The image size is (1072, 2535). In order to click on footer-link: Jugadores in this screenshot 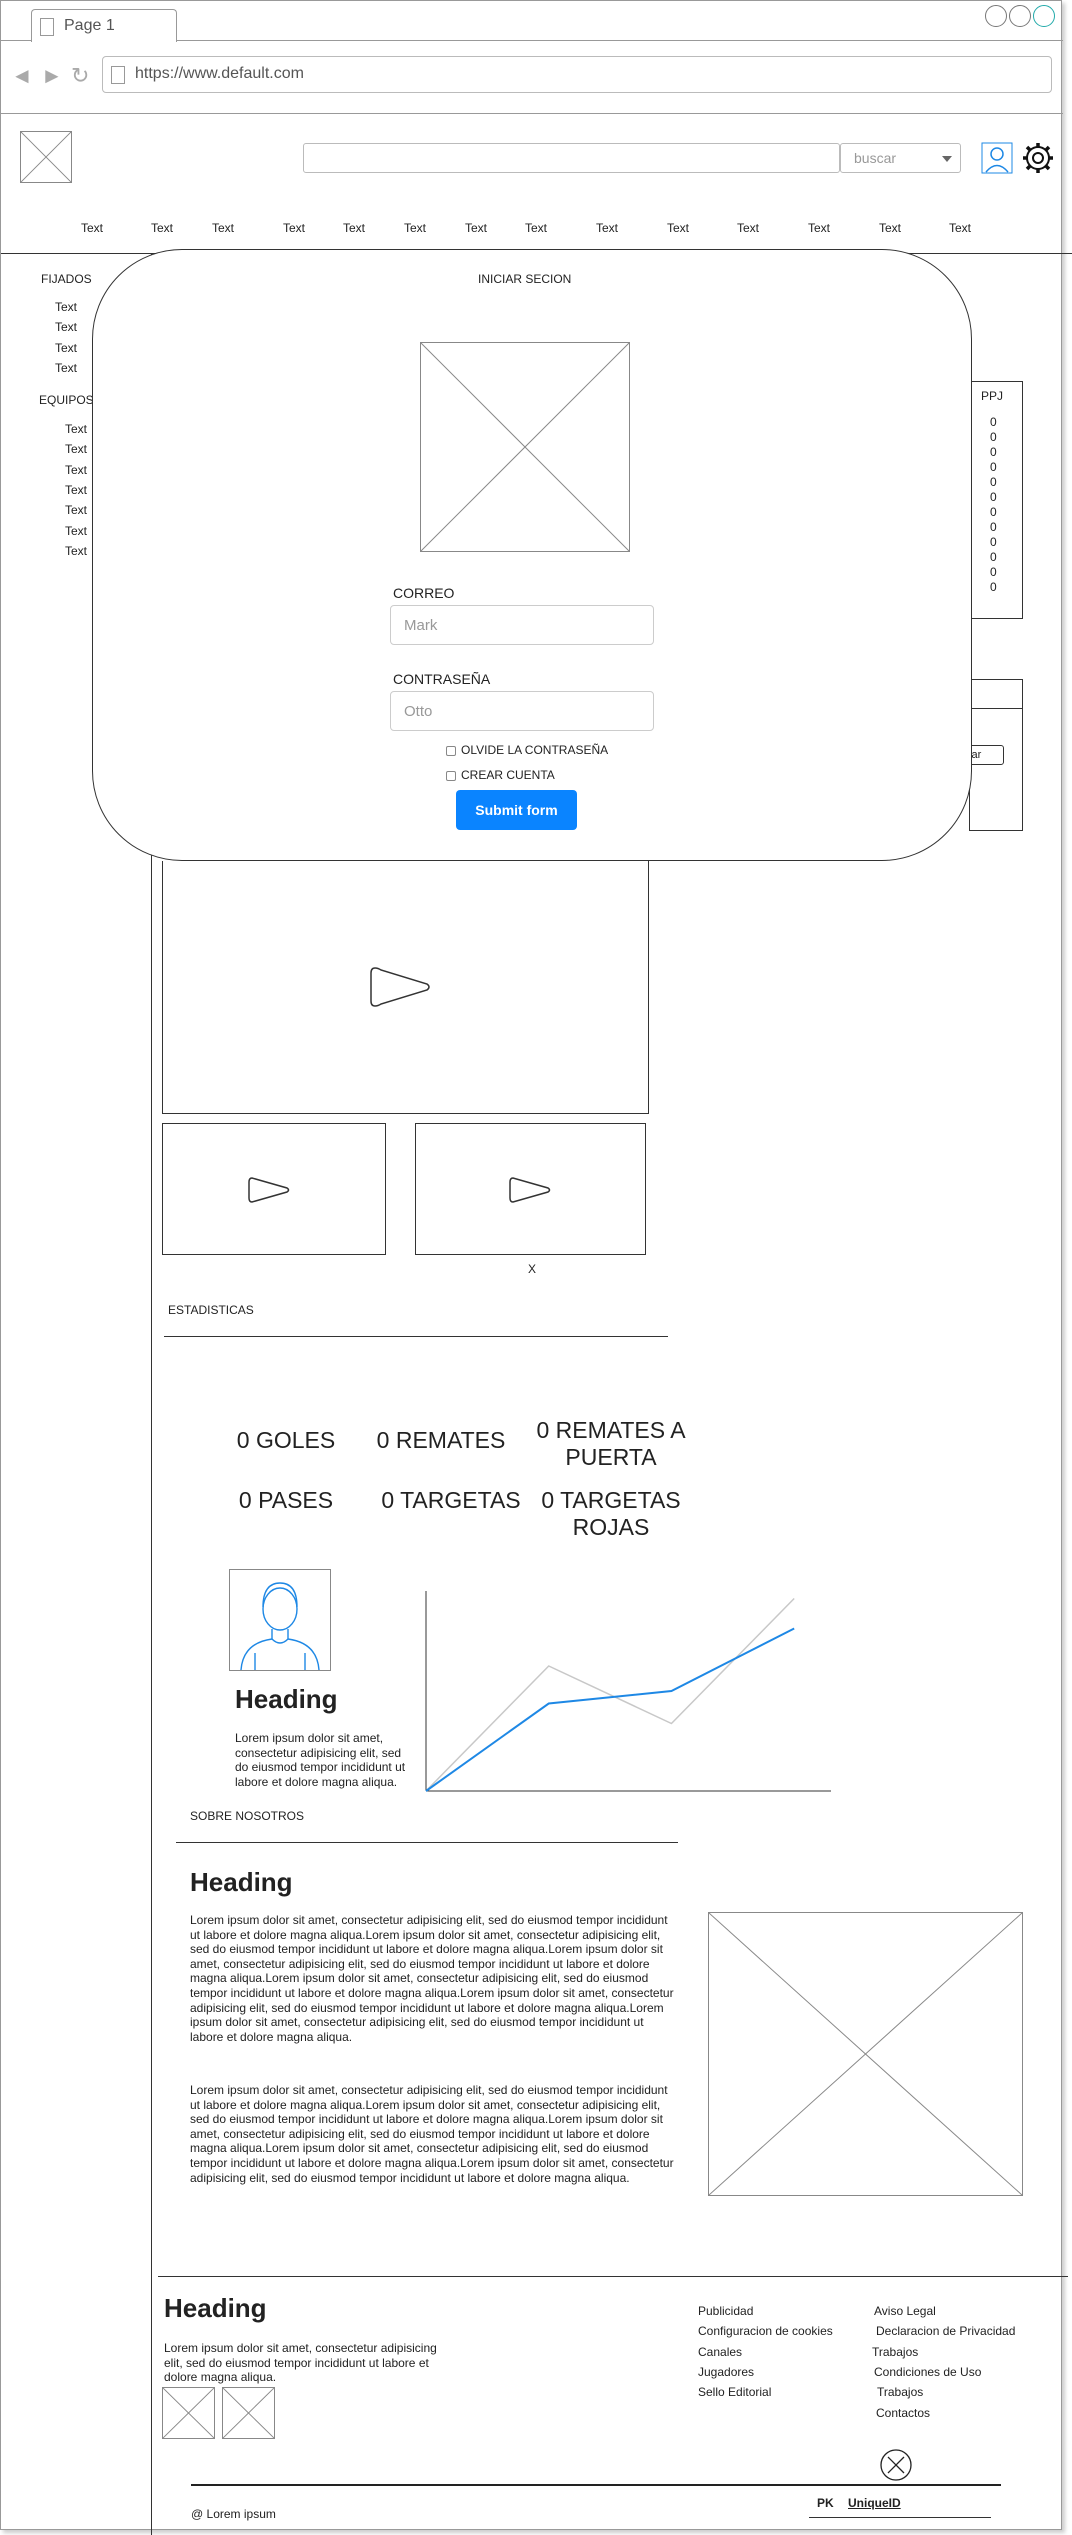, I will do `click(726, 2372)`.